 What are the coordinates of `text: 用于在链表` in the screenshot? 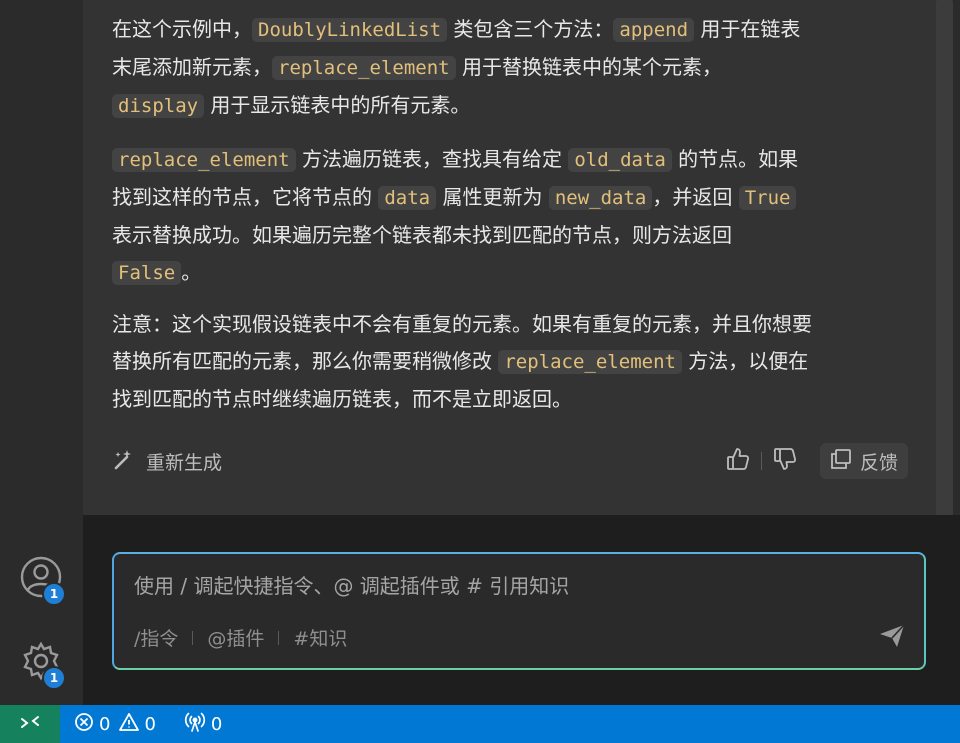 It's located at (747, 29).